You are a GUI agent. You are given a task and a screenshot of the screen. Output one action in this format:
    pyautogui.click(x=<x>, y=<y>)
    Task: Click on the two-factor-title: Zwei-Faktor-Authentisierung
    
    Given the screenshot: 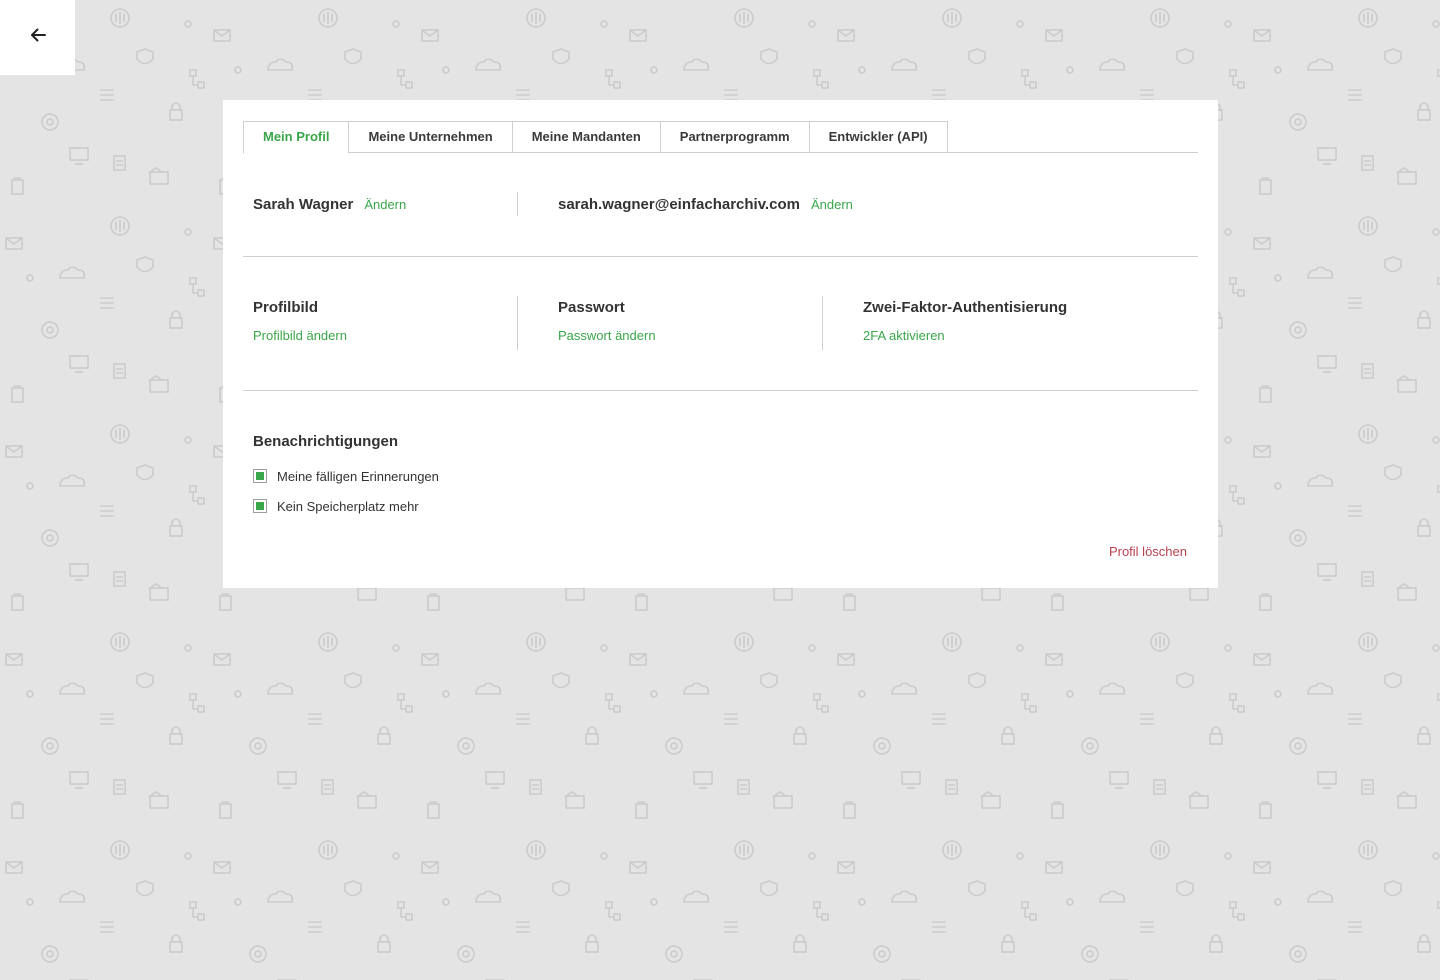 What is the action you would take?
    pyautogui.click(x=965, y=307)
    